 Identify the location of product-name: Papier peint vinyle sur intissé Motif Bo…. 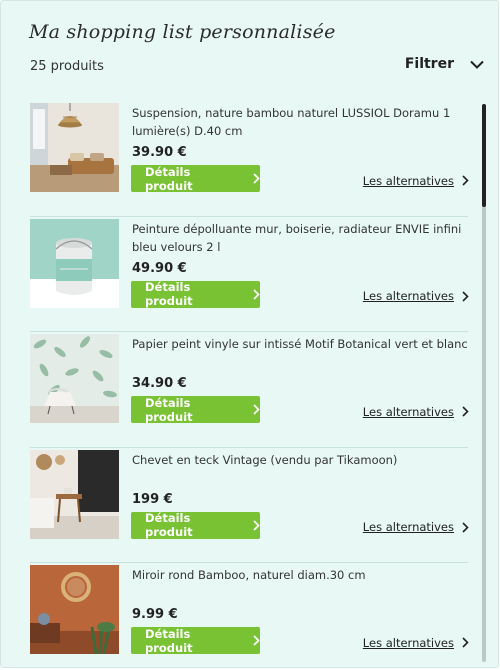
(302, 344).